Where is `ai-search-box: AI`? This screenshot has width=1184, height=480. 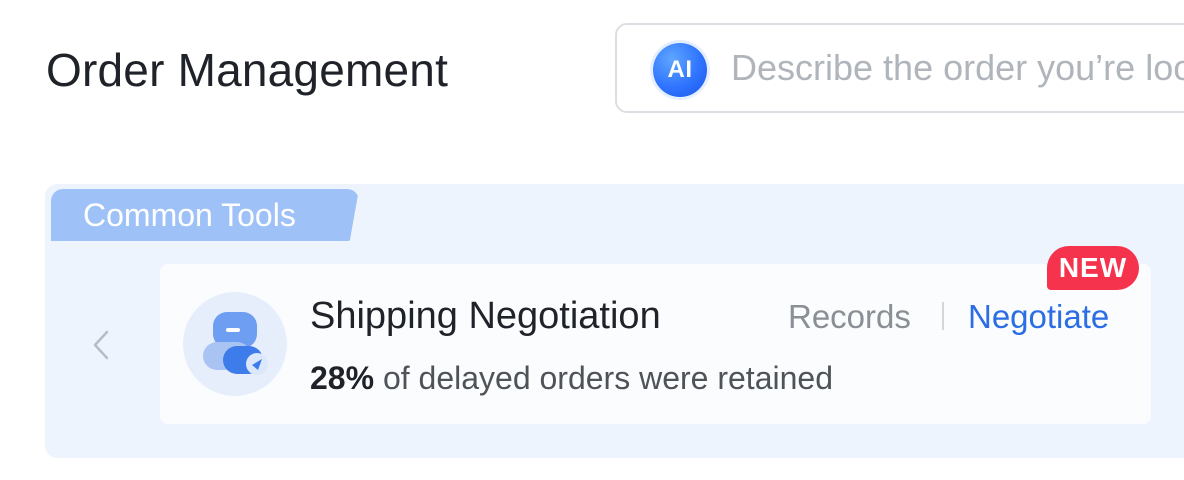 ai-search-box: AI is located at coordinates (899, 68).